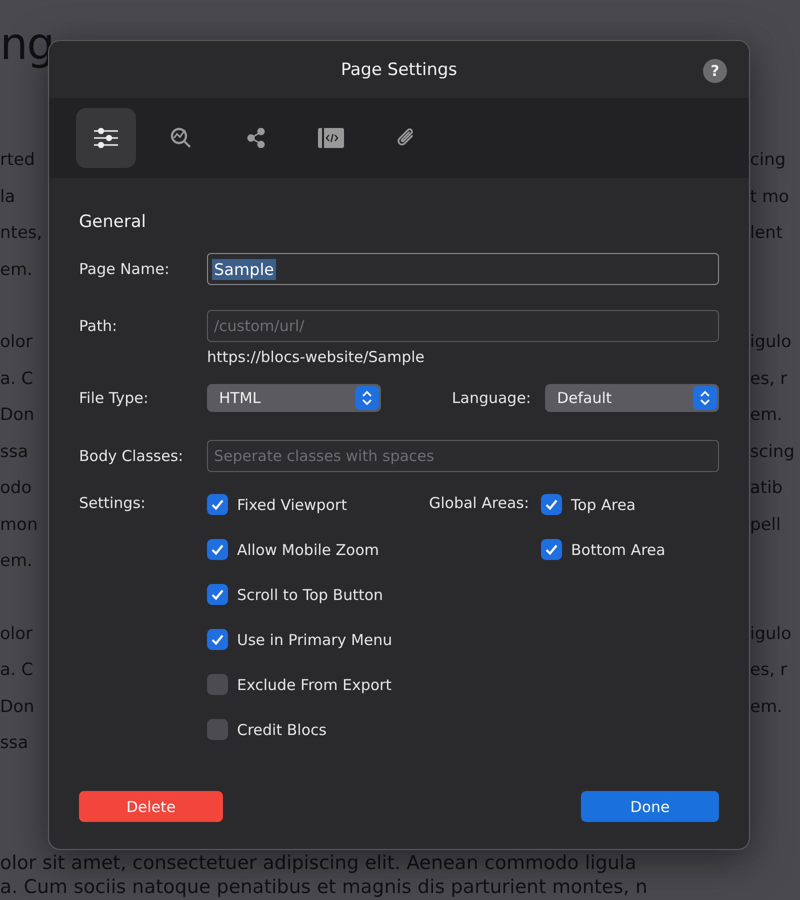  I want to click on sliders-icon, so click(106, 138).